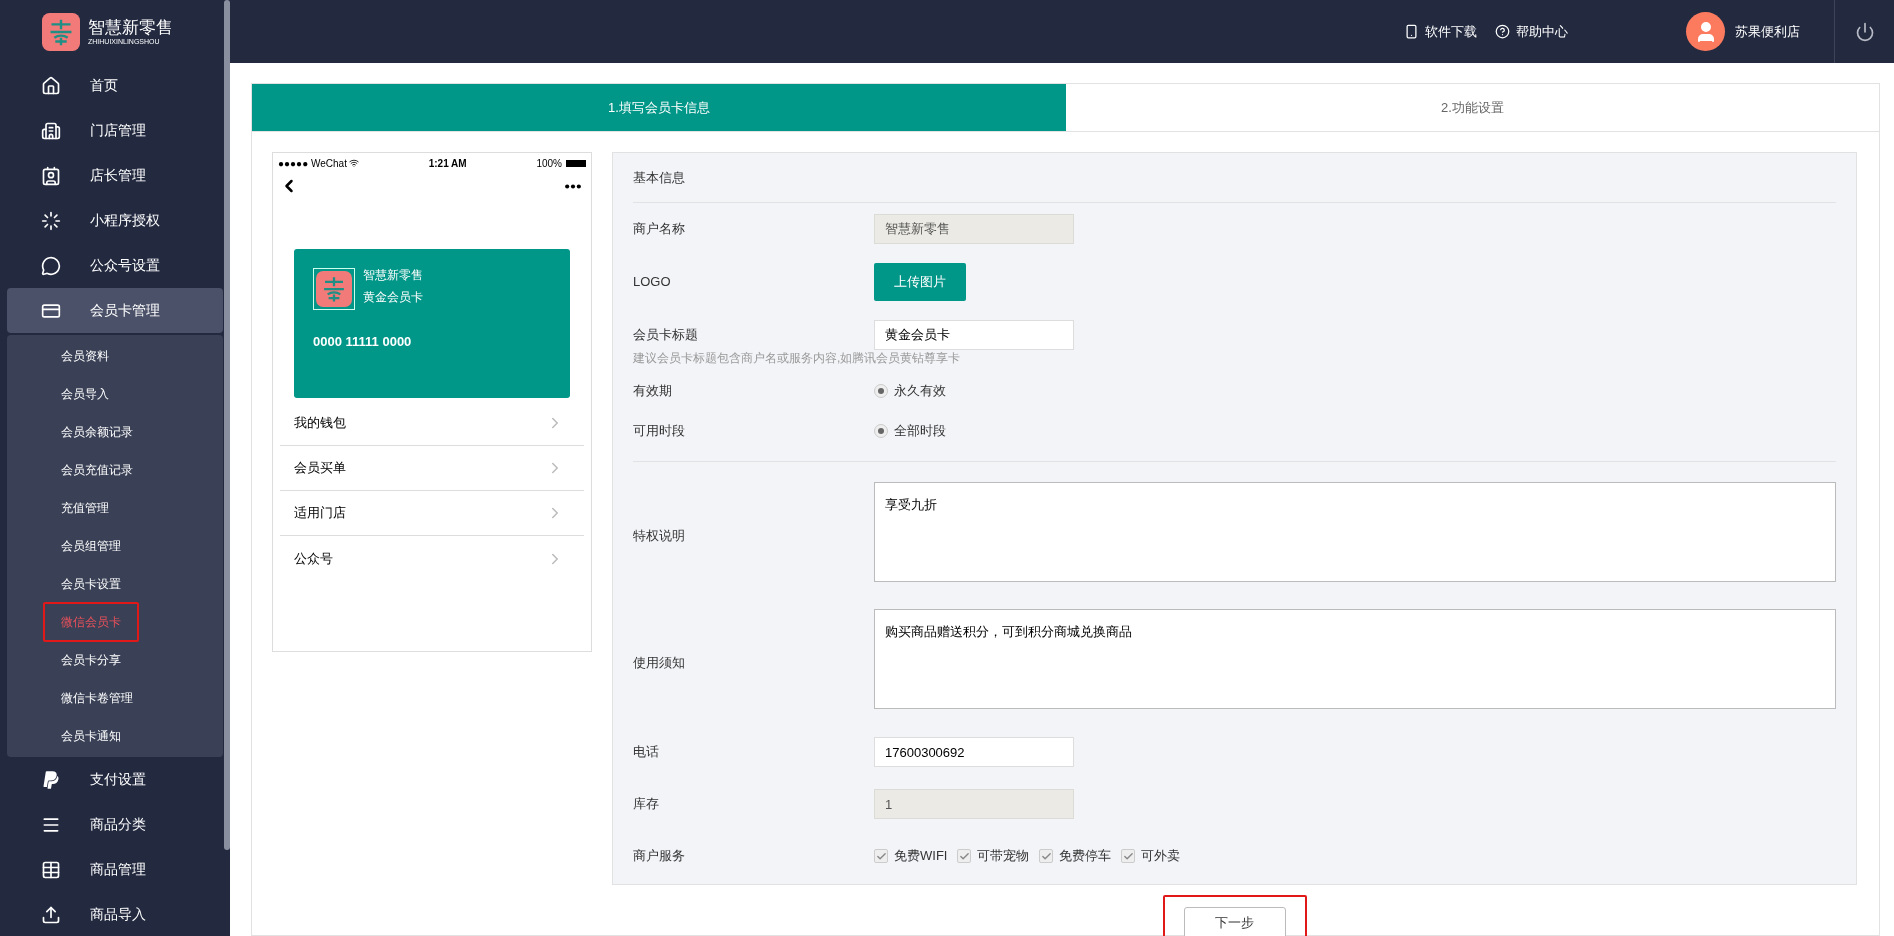 The image size is (1894, 936). I want to click on clock-label: 1:21 AM, so click(447, 163).